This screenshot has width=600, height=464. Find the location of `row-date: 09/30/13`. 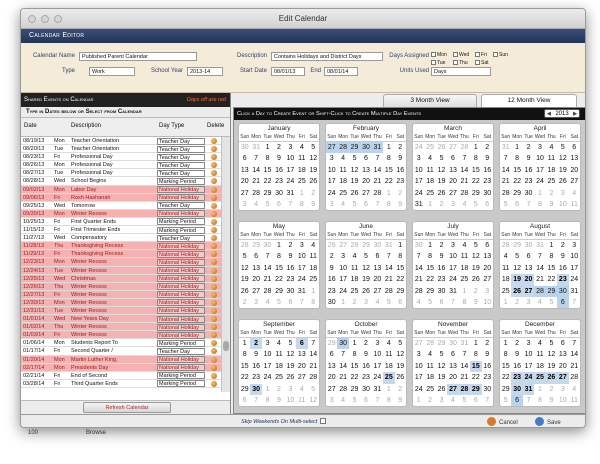

row-date: 09/30/13 is located at coordinates (33, 214).